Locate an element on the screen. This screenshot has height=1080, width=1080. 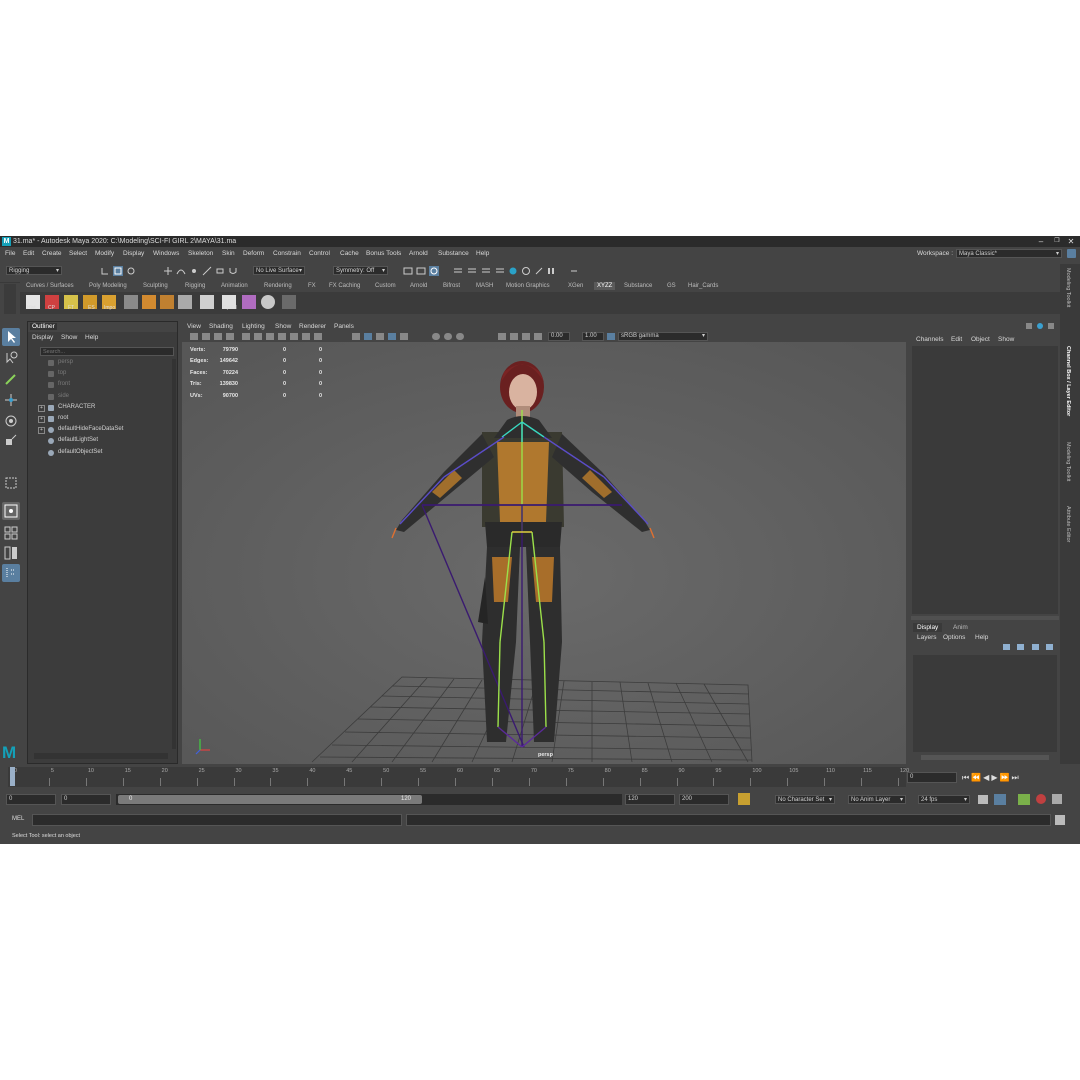
outliner-item: persp is located at coordinates (65, 362).